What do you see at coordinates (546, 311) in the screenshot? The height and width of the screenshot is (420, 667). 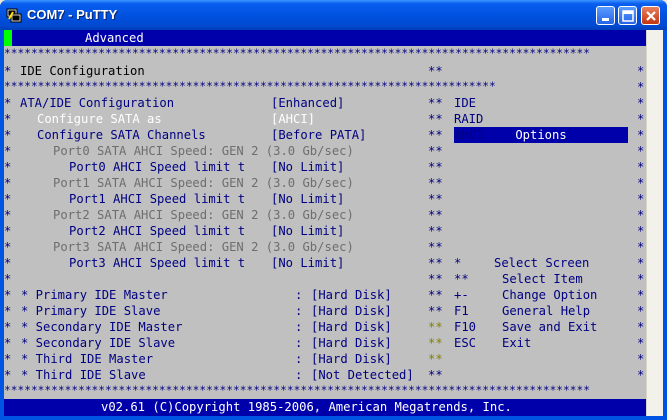 I see `help-desc: General Help` at bounding box center [546, 311].